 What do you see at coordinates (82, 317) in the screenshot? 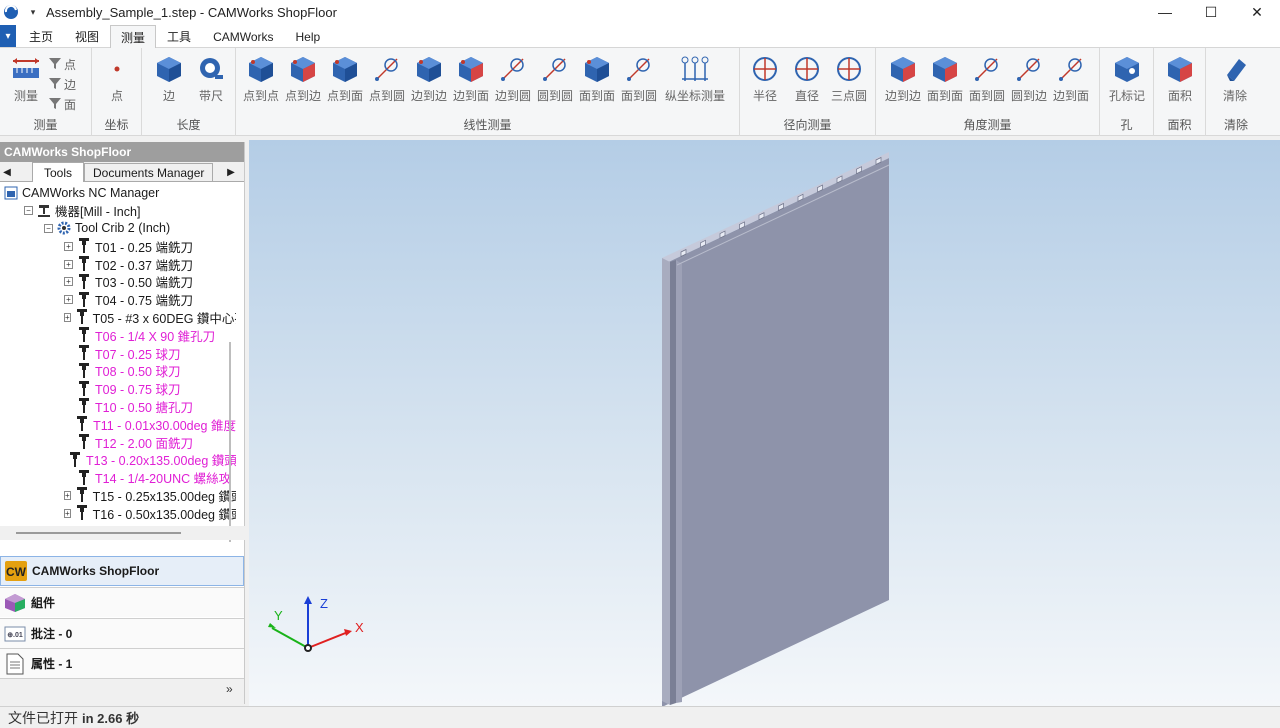
I see `tool-icon` at bounding box center [82, 317].